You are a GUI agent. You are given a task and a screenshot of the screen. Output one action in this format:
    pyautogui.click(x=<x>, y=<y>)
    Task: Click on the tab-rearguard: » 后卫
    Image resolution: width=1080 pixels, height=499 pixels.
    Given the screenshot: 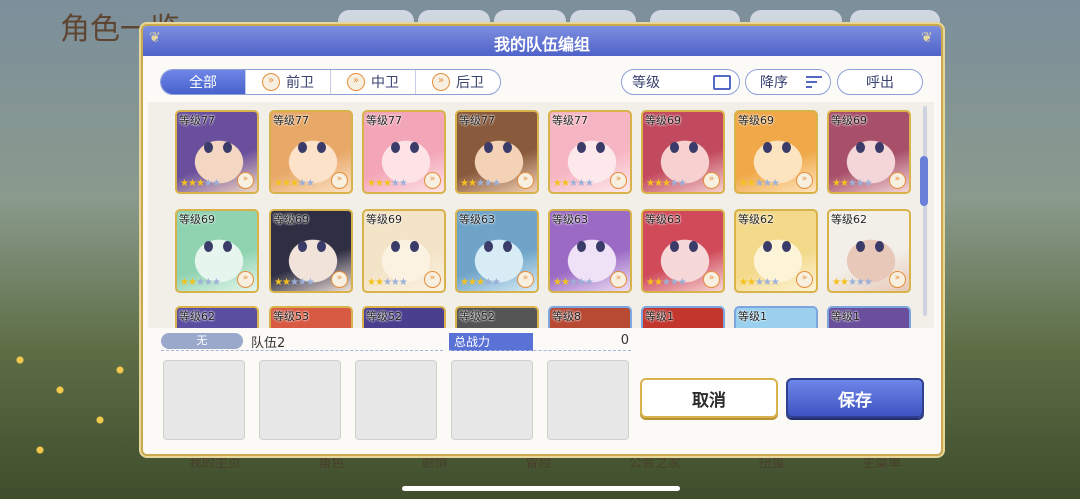 What is the action you would take?
    pyautogui.click(x=458, y=82)
    